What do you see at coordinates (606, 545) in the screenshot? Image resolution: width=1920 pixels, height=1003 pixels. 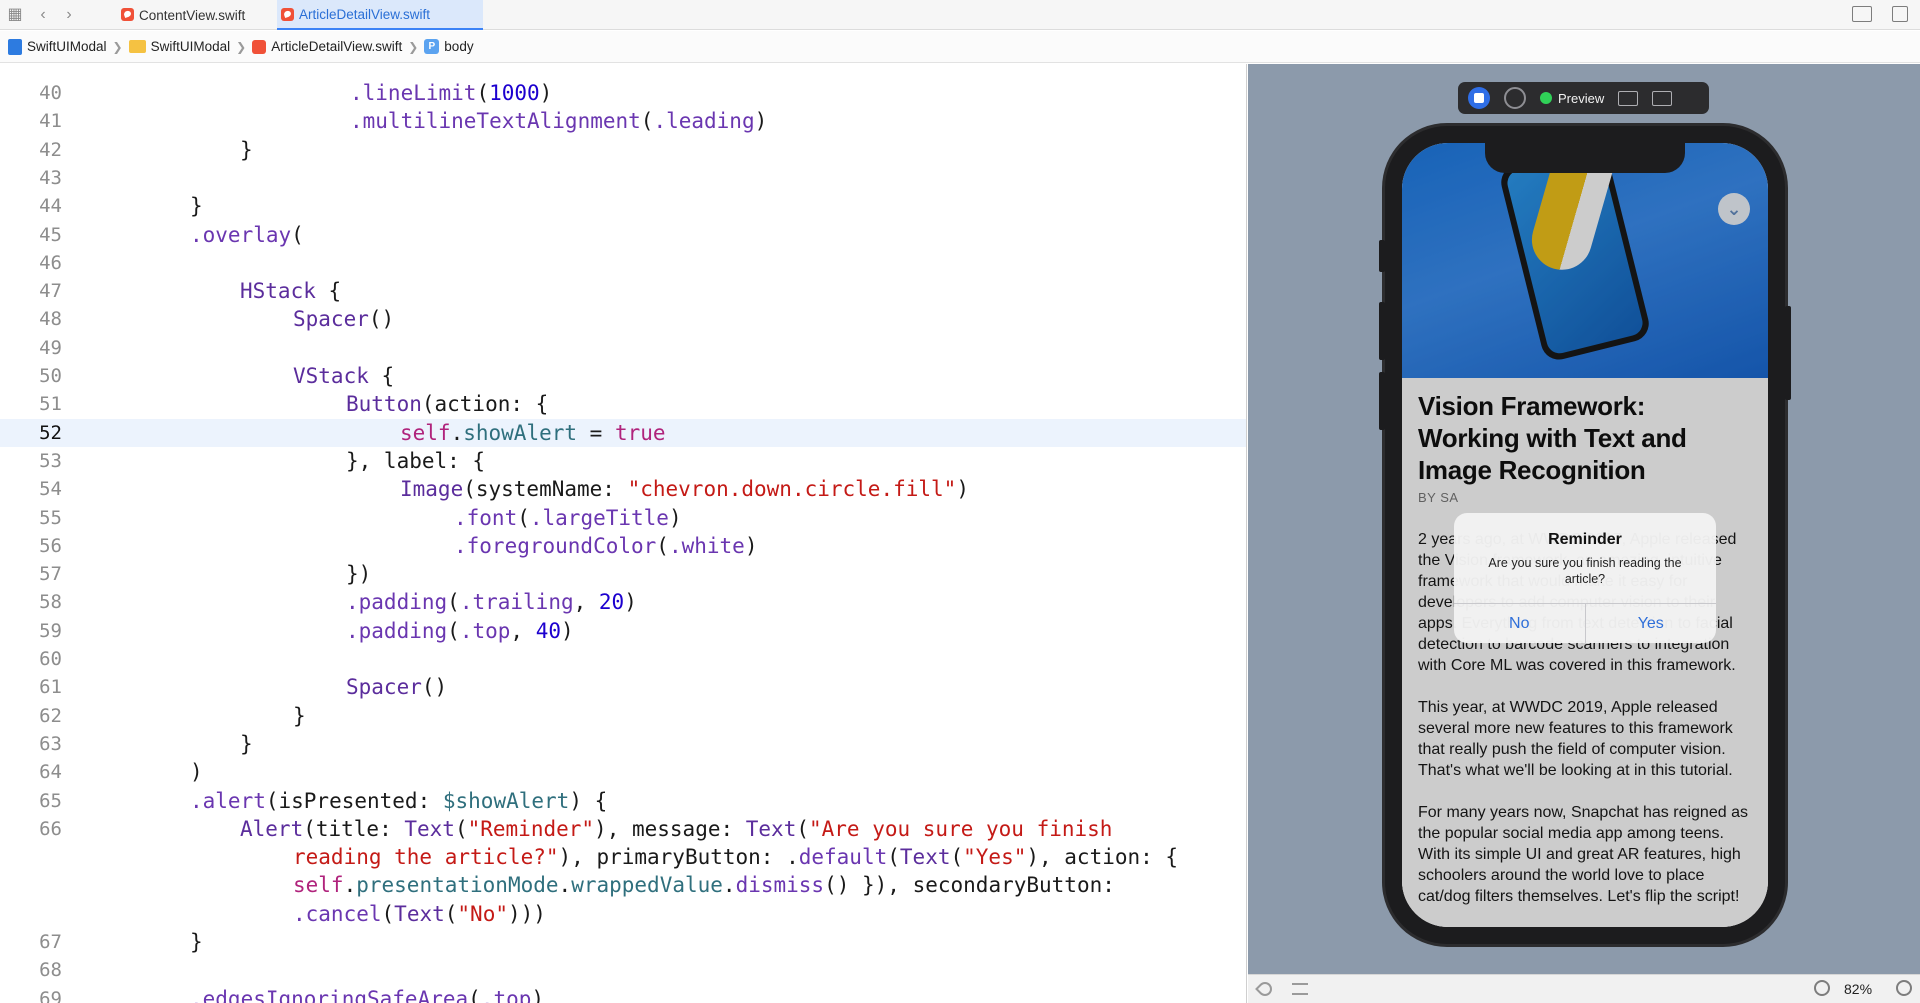 I see `code-text: .foregroundColor(.white)` at bounding box center [606, 545].